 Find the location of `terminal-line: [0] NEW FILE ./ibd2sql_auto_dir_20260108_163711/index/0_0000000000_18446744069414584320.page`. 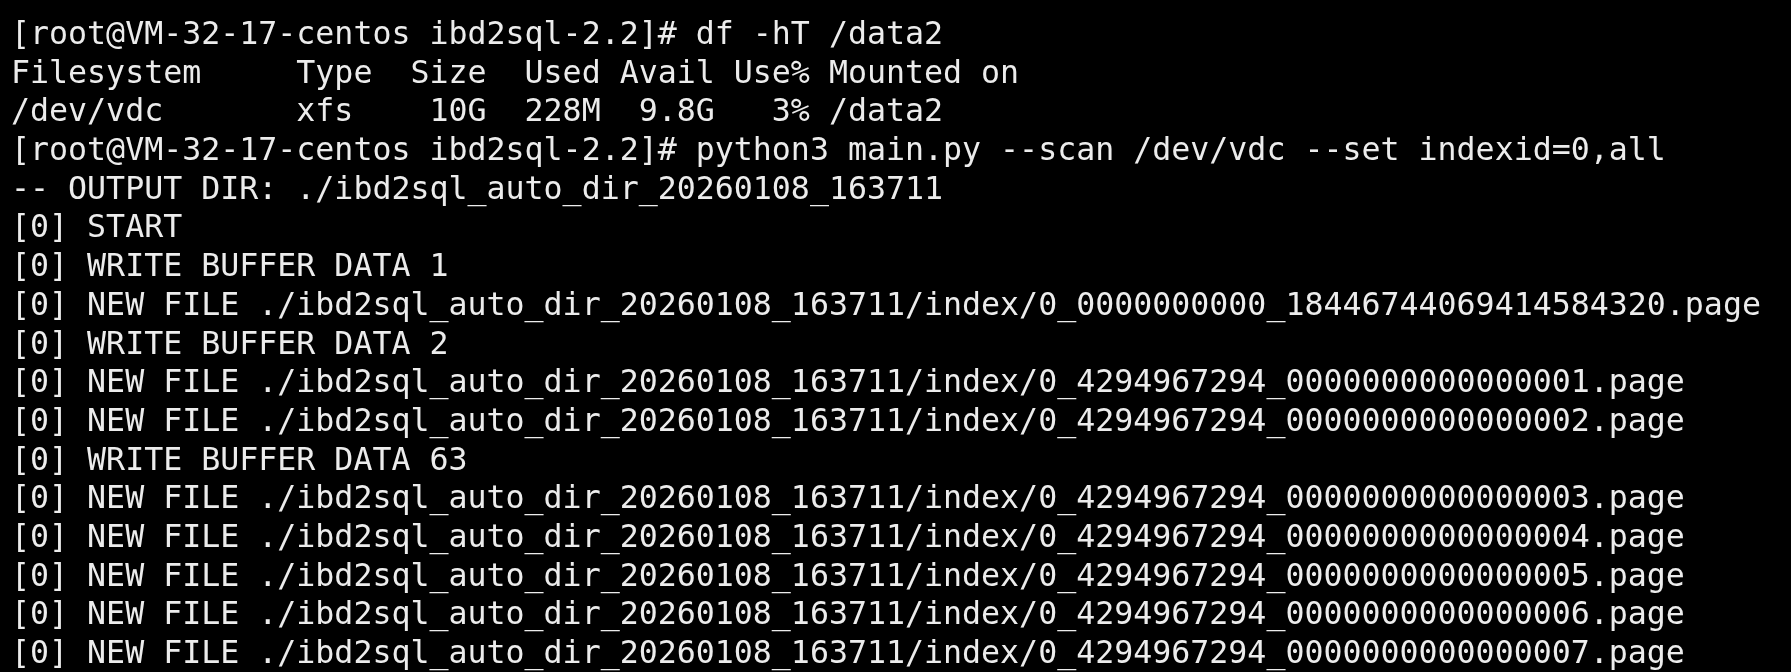

terminal-line: [0] NEW FILE ./ibd2sql_auto_dir_20260108_163711/index/0_0000000000_18446744069414584320.page is located at coordinates (886, 304).